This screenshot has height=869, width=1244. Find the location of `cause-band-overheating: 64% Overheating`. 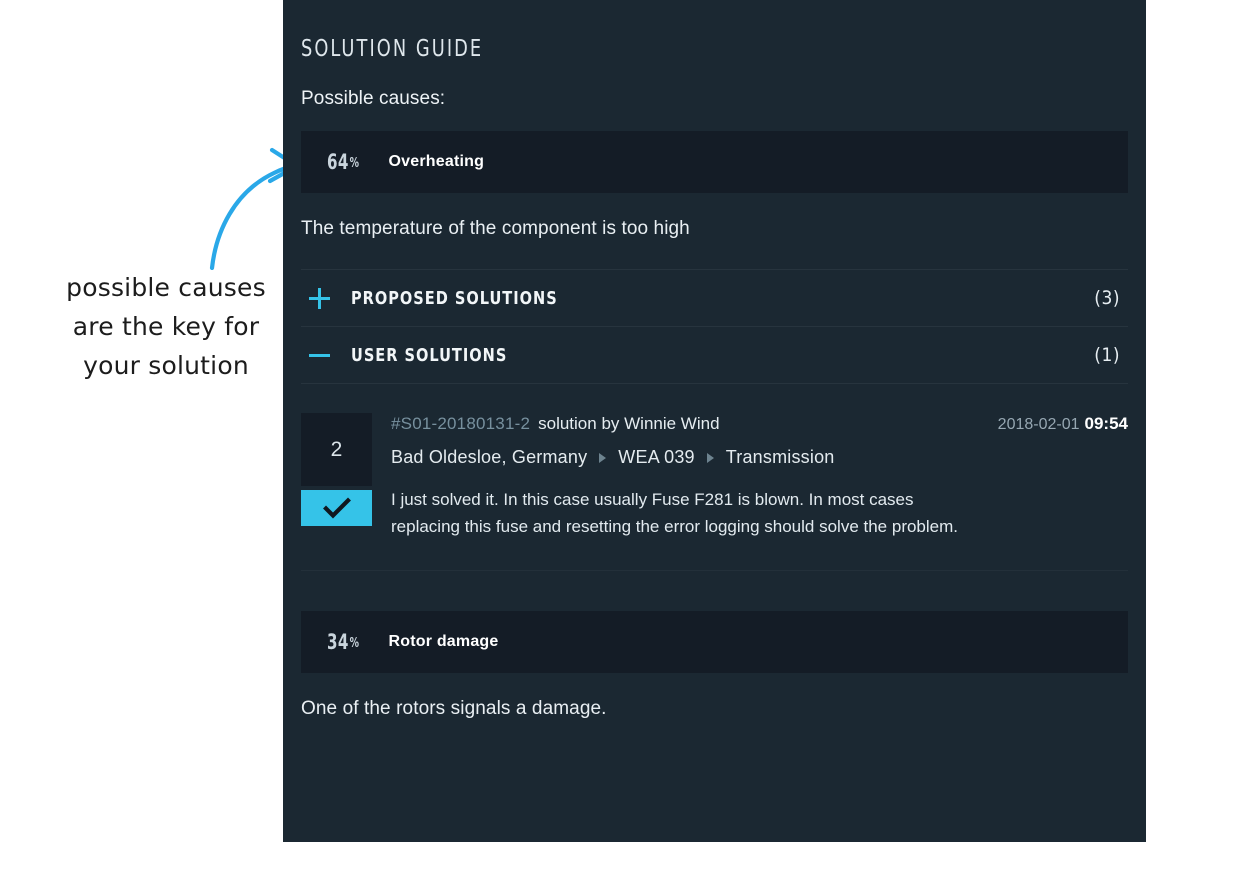

cause-band-overheating: 64% Overheating is located at coordinates (714, 162).